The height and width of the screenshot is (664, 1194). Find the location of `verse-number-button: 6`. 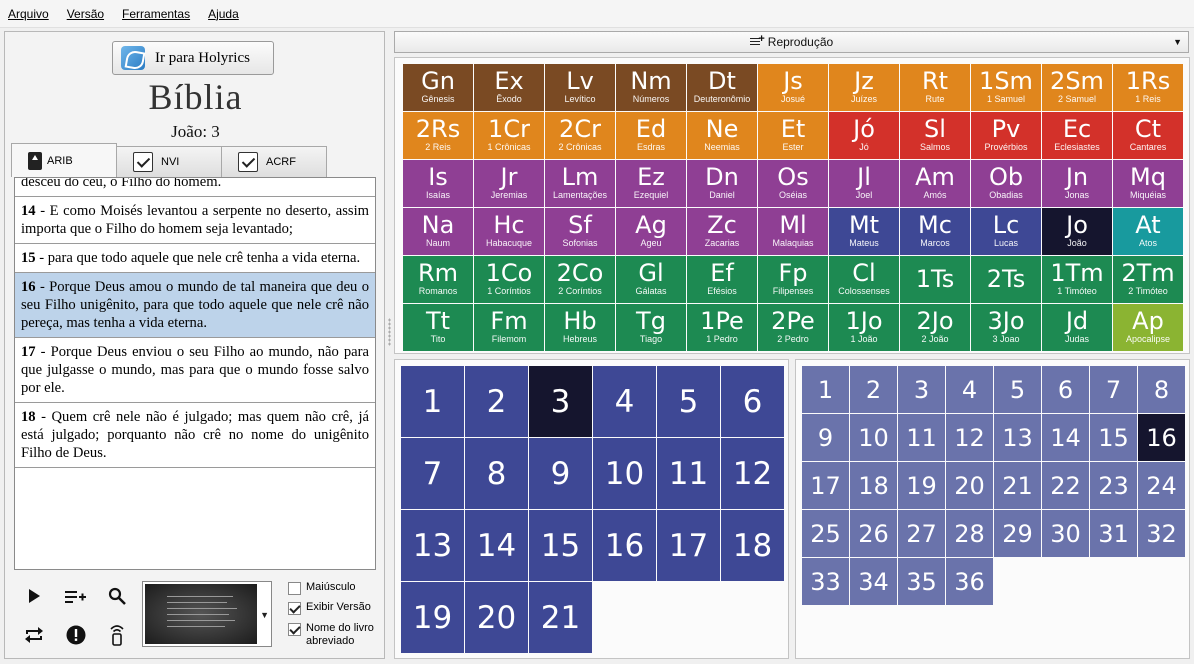

verse-number-button: 6 is located at coordinates (1065, 389).